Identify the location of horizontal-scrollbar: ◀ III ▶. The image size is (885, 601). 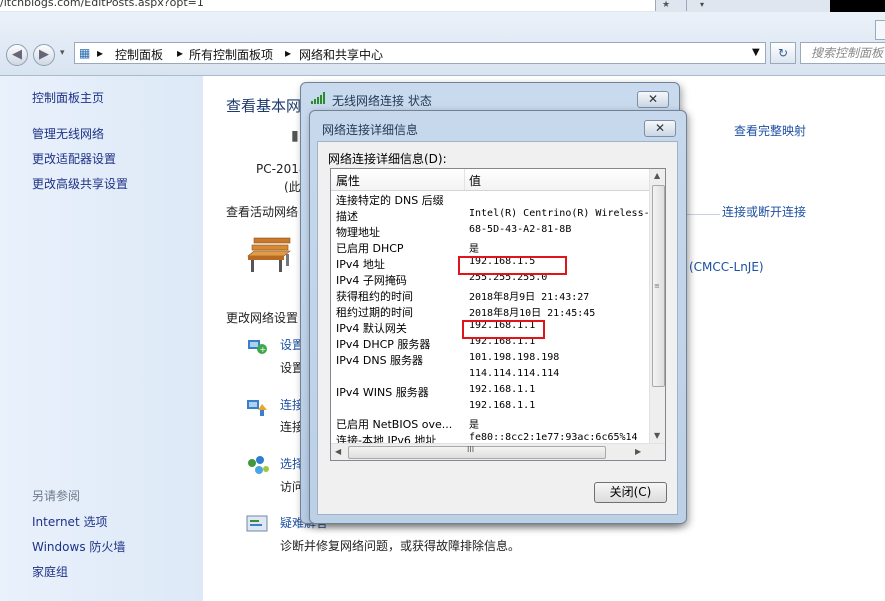
(498, 451).